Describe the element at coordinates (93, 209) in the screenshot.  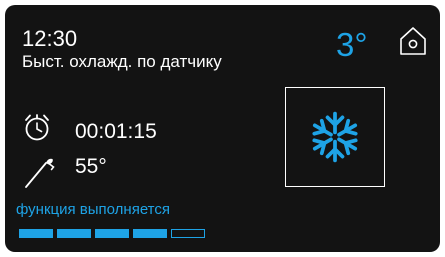
I see `status-text: функция выполняется` at that location.